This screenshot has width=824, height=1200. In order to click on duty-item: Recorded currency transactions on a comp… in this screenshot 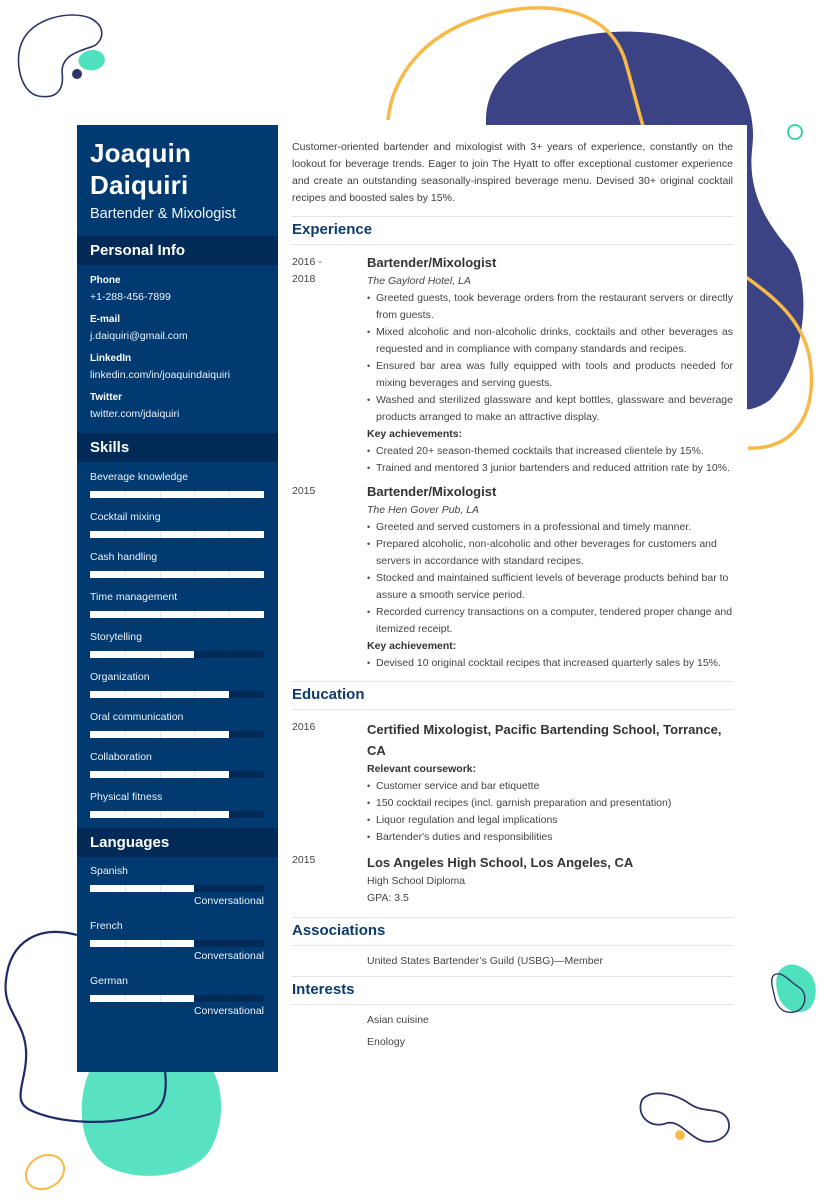, I will do `click(550, 621)`.